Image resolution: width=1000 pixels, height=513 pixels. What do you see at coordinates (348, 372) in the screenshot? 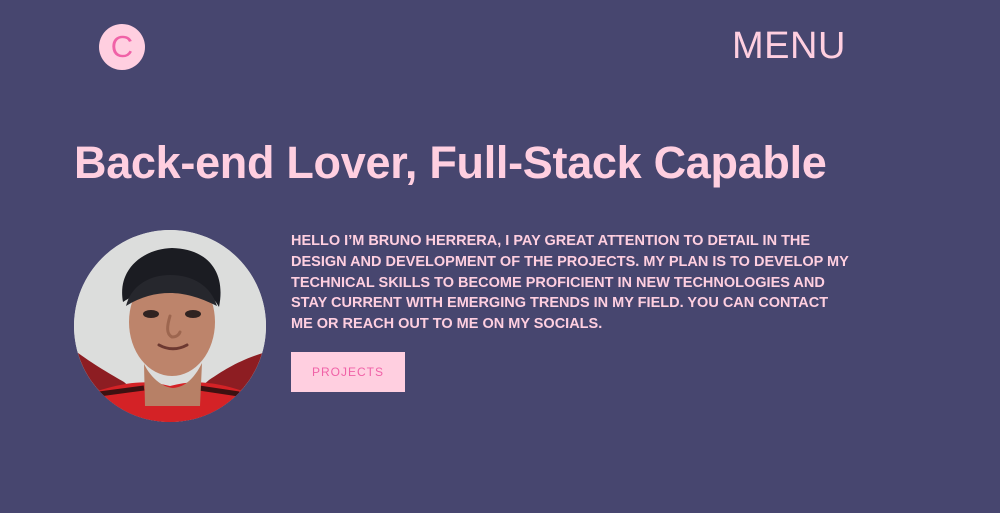
I see `projects-button: PROJECTS` at bounding box center [348, 372].